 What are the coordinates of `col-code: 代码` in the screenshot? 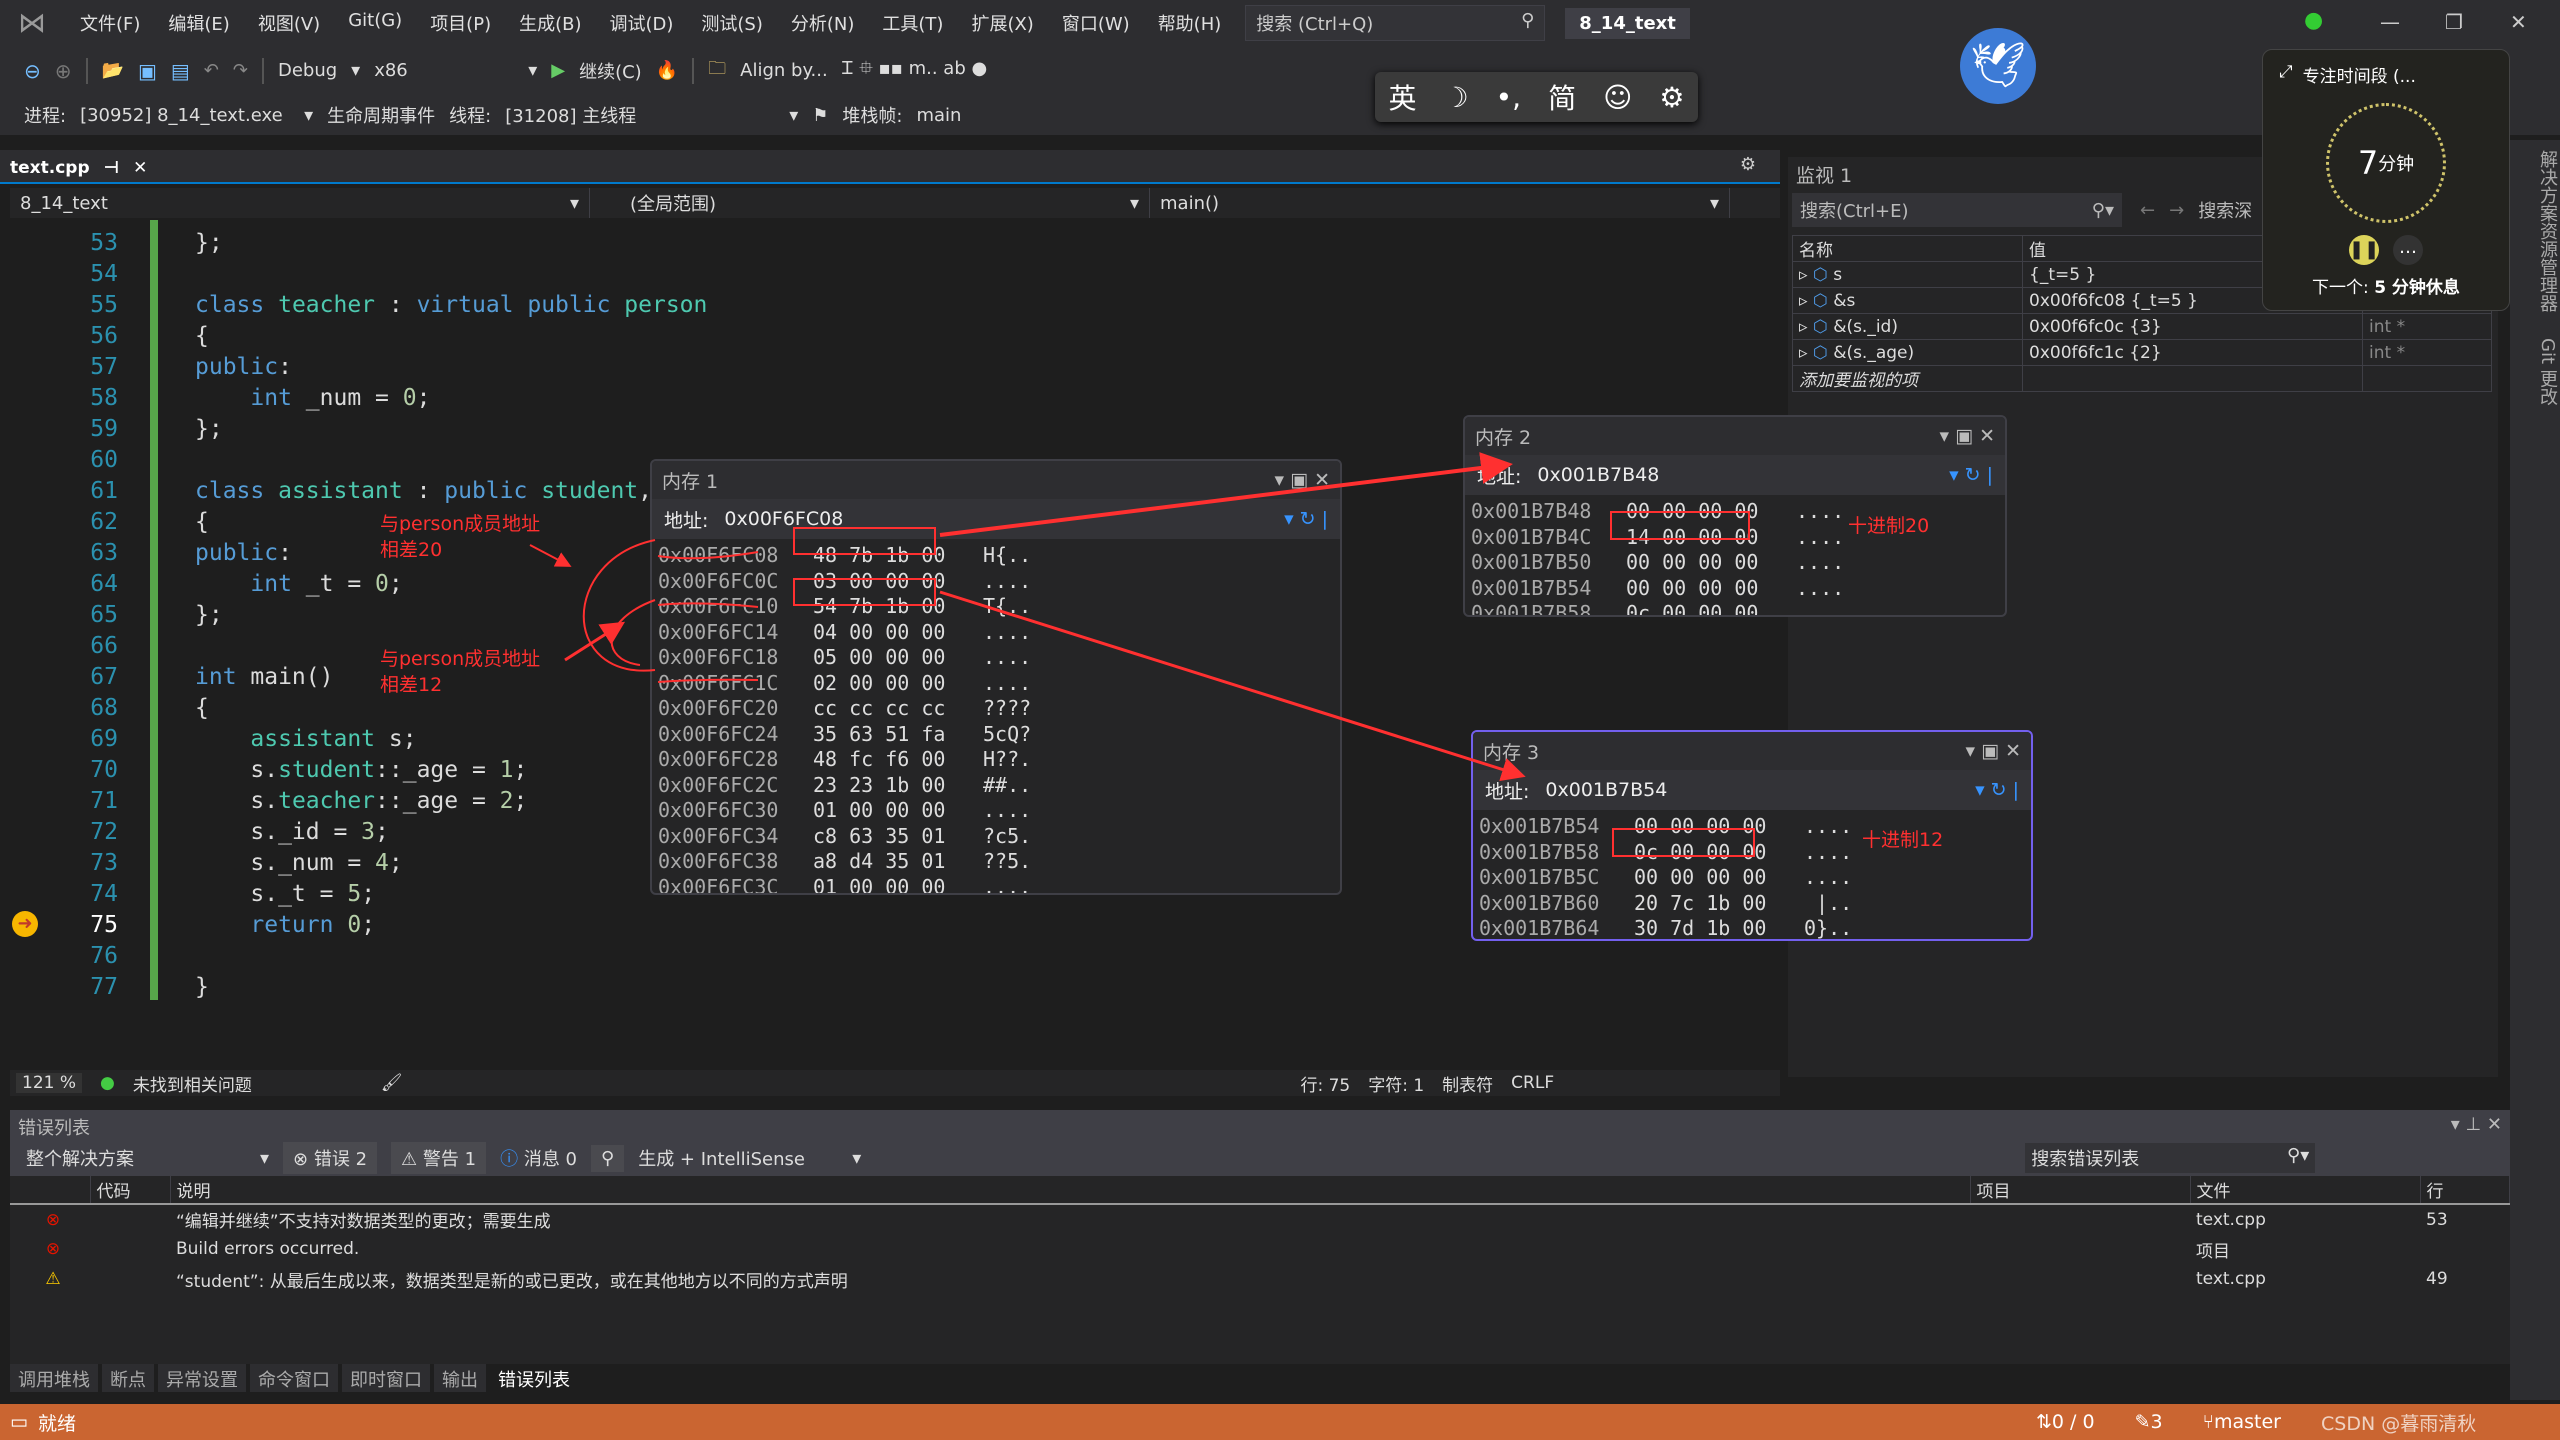 It's located at (130, 1190).